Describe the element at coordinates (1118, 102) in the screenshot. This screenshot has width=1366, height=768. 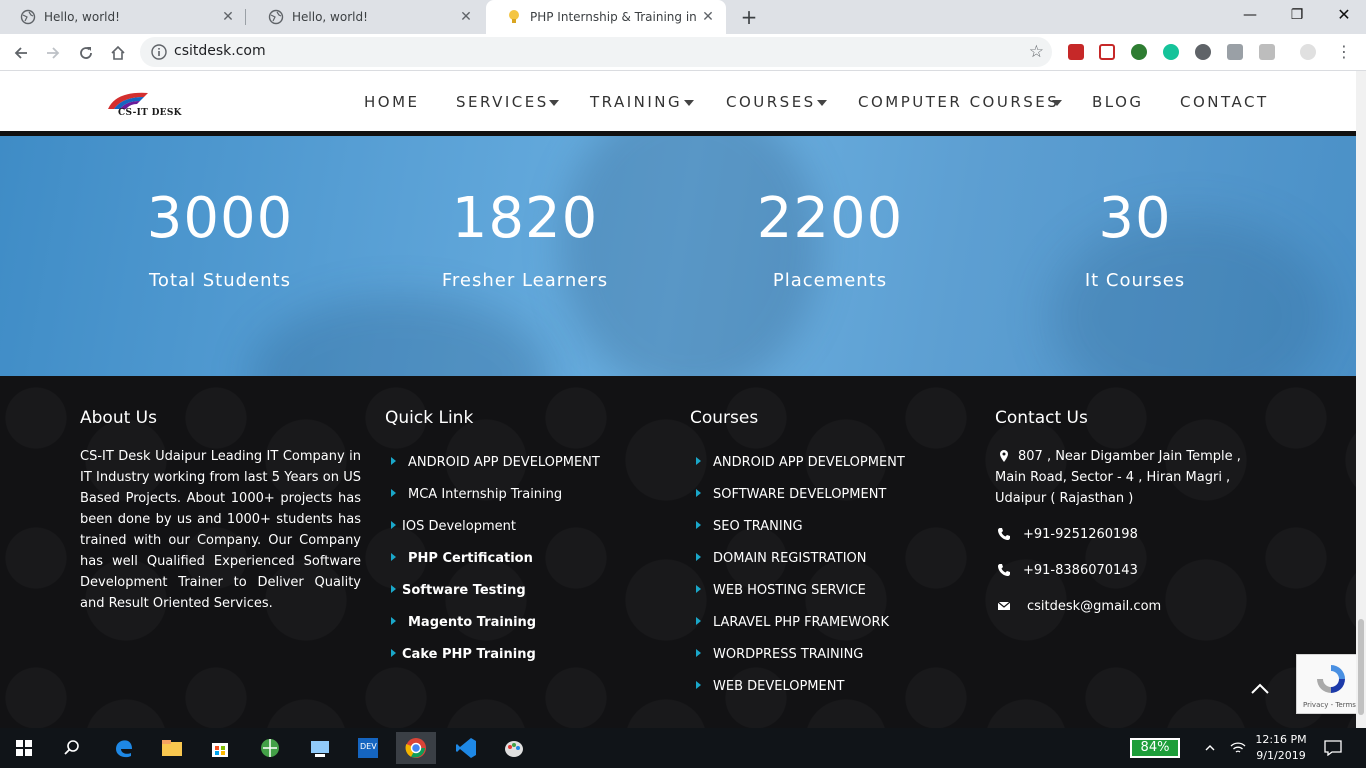
I see `nav-blog: BLOG` at that location.